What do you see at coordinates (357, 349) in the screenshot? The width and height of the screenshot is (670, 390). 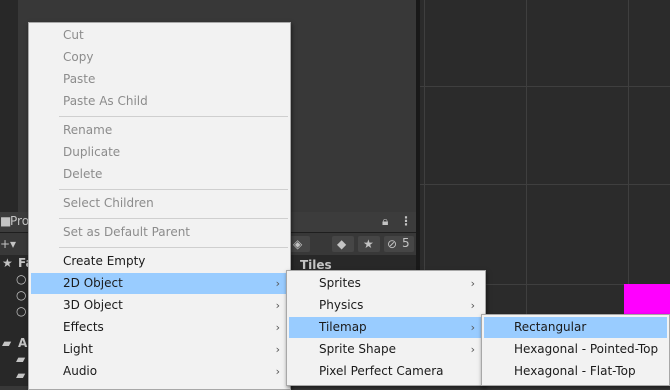 I see `menu-item-label: Sprite Shape` at bounding box center [357, 349].